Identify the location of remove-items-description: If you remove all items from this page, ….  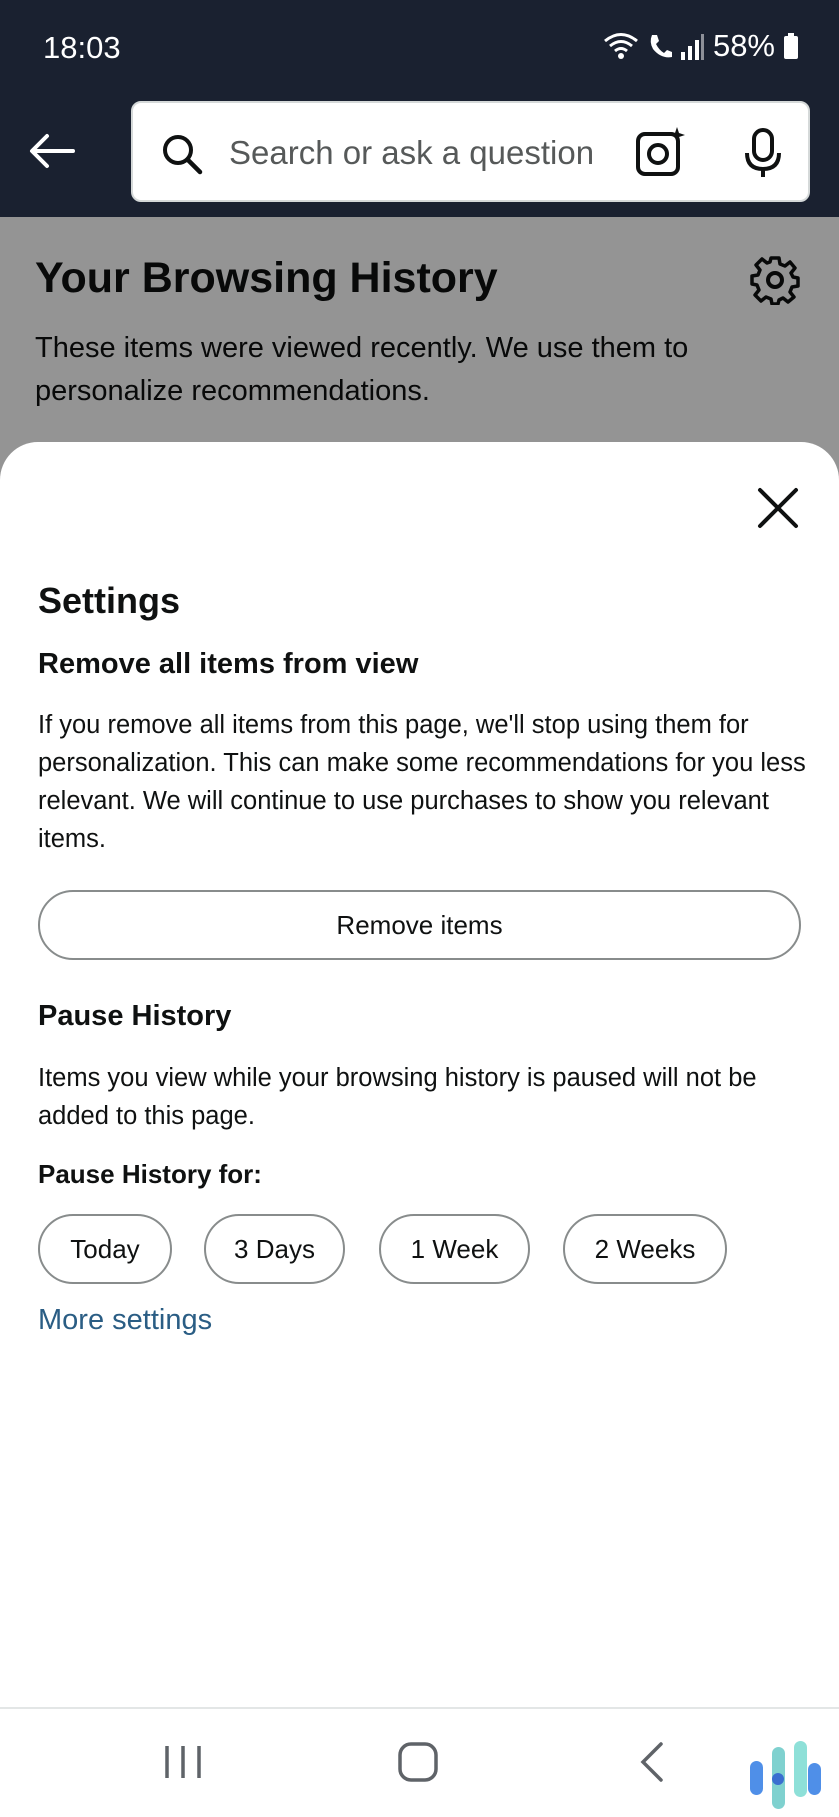
(422, 782).